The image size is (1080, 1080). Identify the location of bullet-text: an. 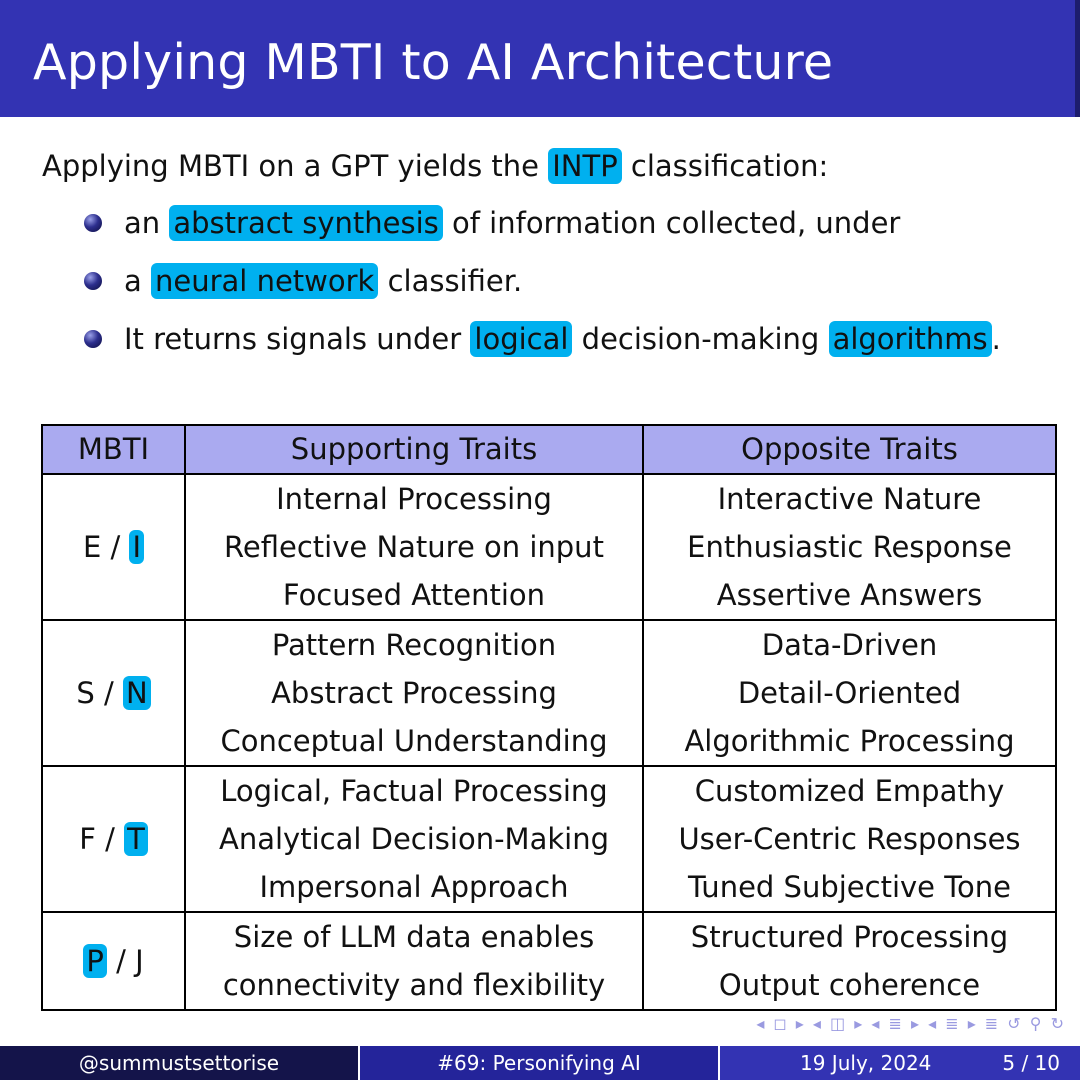
(142, 223).